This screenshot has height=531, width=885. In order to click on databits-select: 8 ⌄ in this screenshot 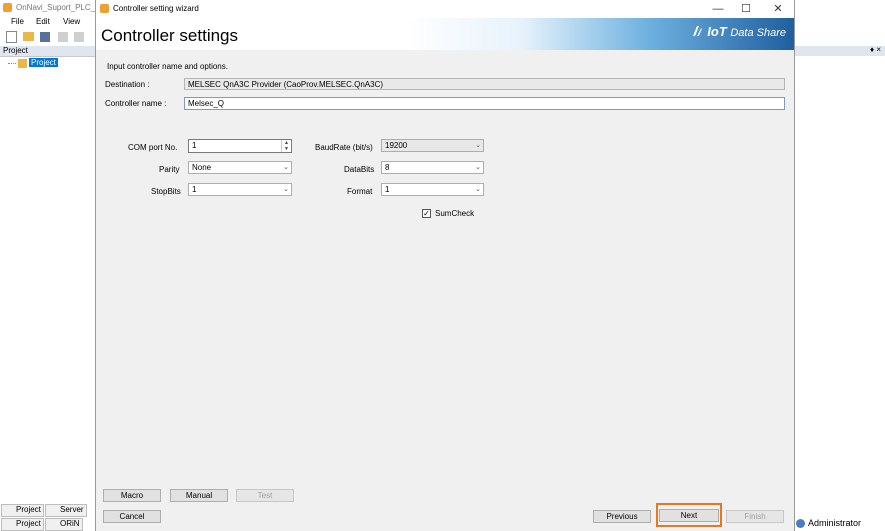, I will do `click(432, 167)`.